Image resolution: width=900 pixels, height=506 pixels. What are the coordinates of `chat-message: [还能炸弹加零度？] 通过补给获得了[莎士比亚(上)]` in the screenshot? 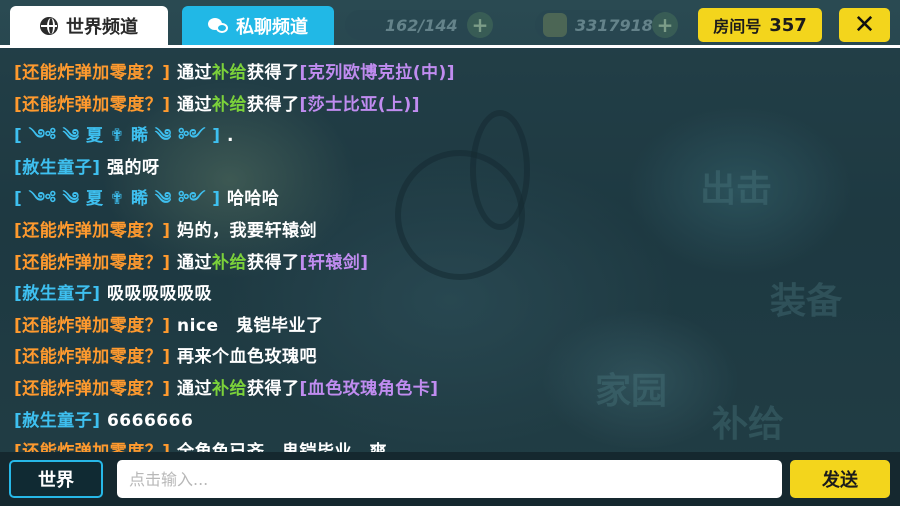 It's located at (217, 105).